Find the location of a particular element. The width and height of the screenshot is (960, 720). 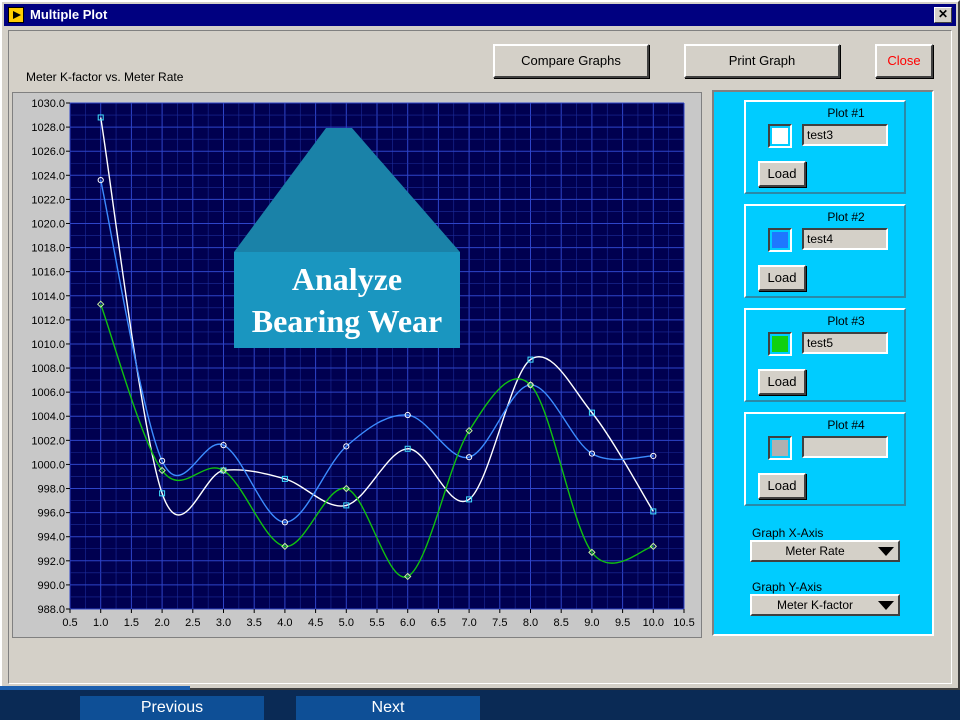

y-tick-label: 1020.0 is located at coordinates (48, 224).